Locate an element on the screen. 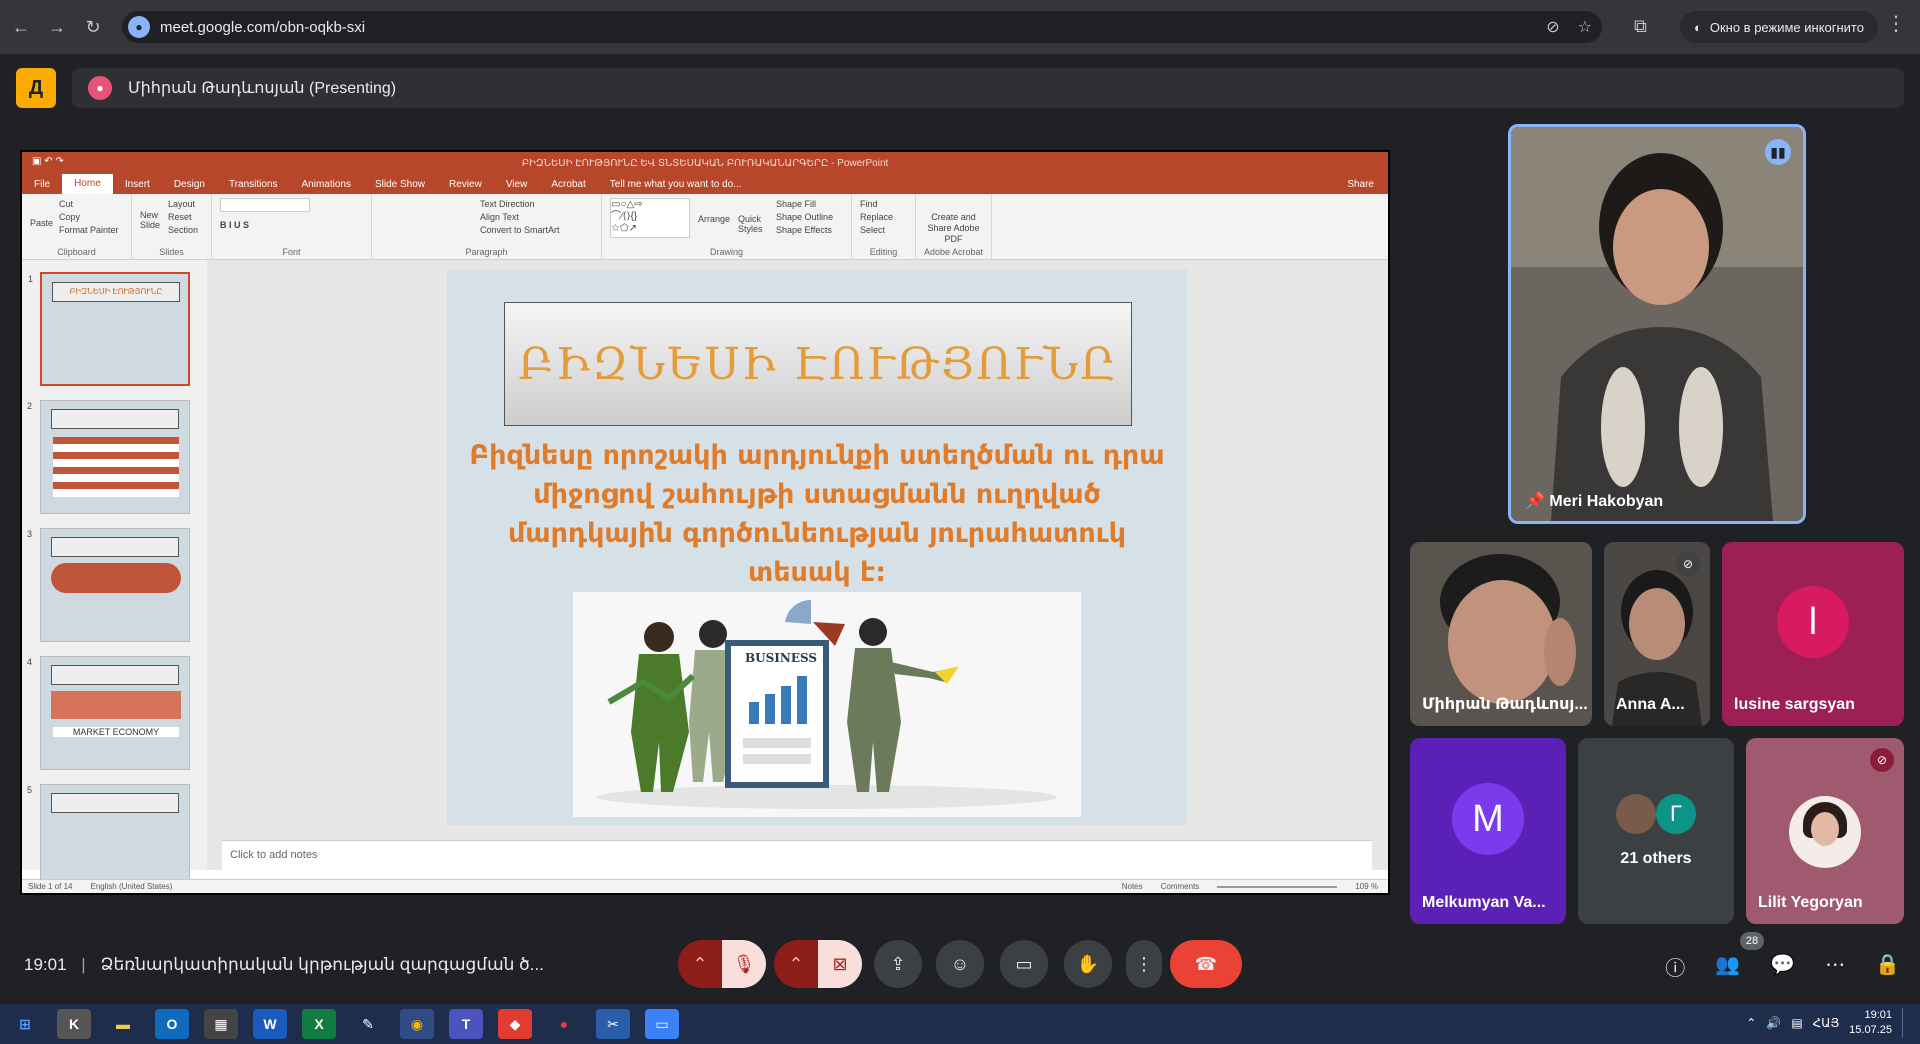 The image size is (1920, 1044). network-icon: ▤ is located at coordinates (1796, 1023).